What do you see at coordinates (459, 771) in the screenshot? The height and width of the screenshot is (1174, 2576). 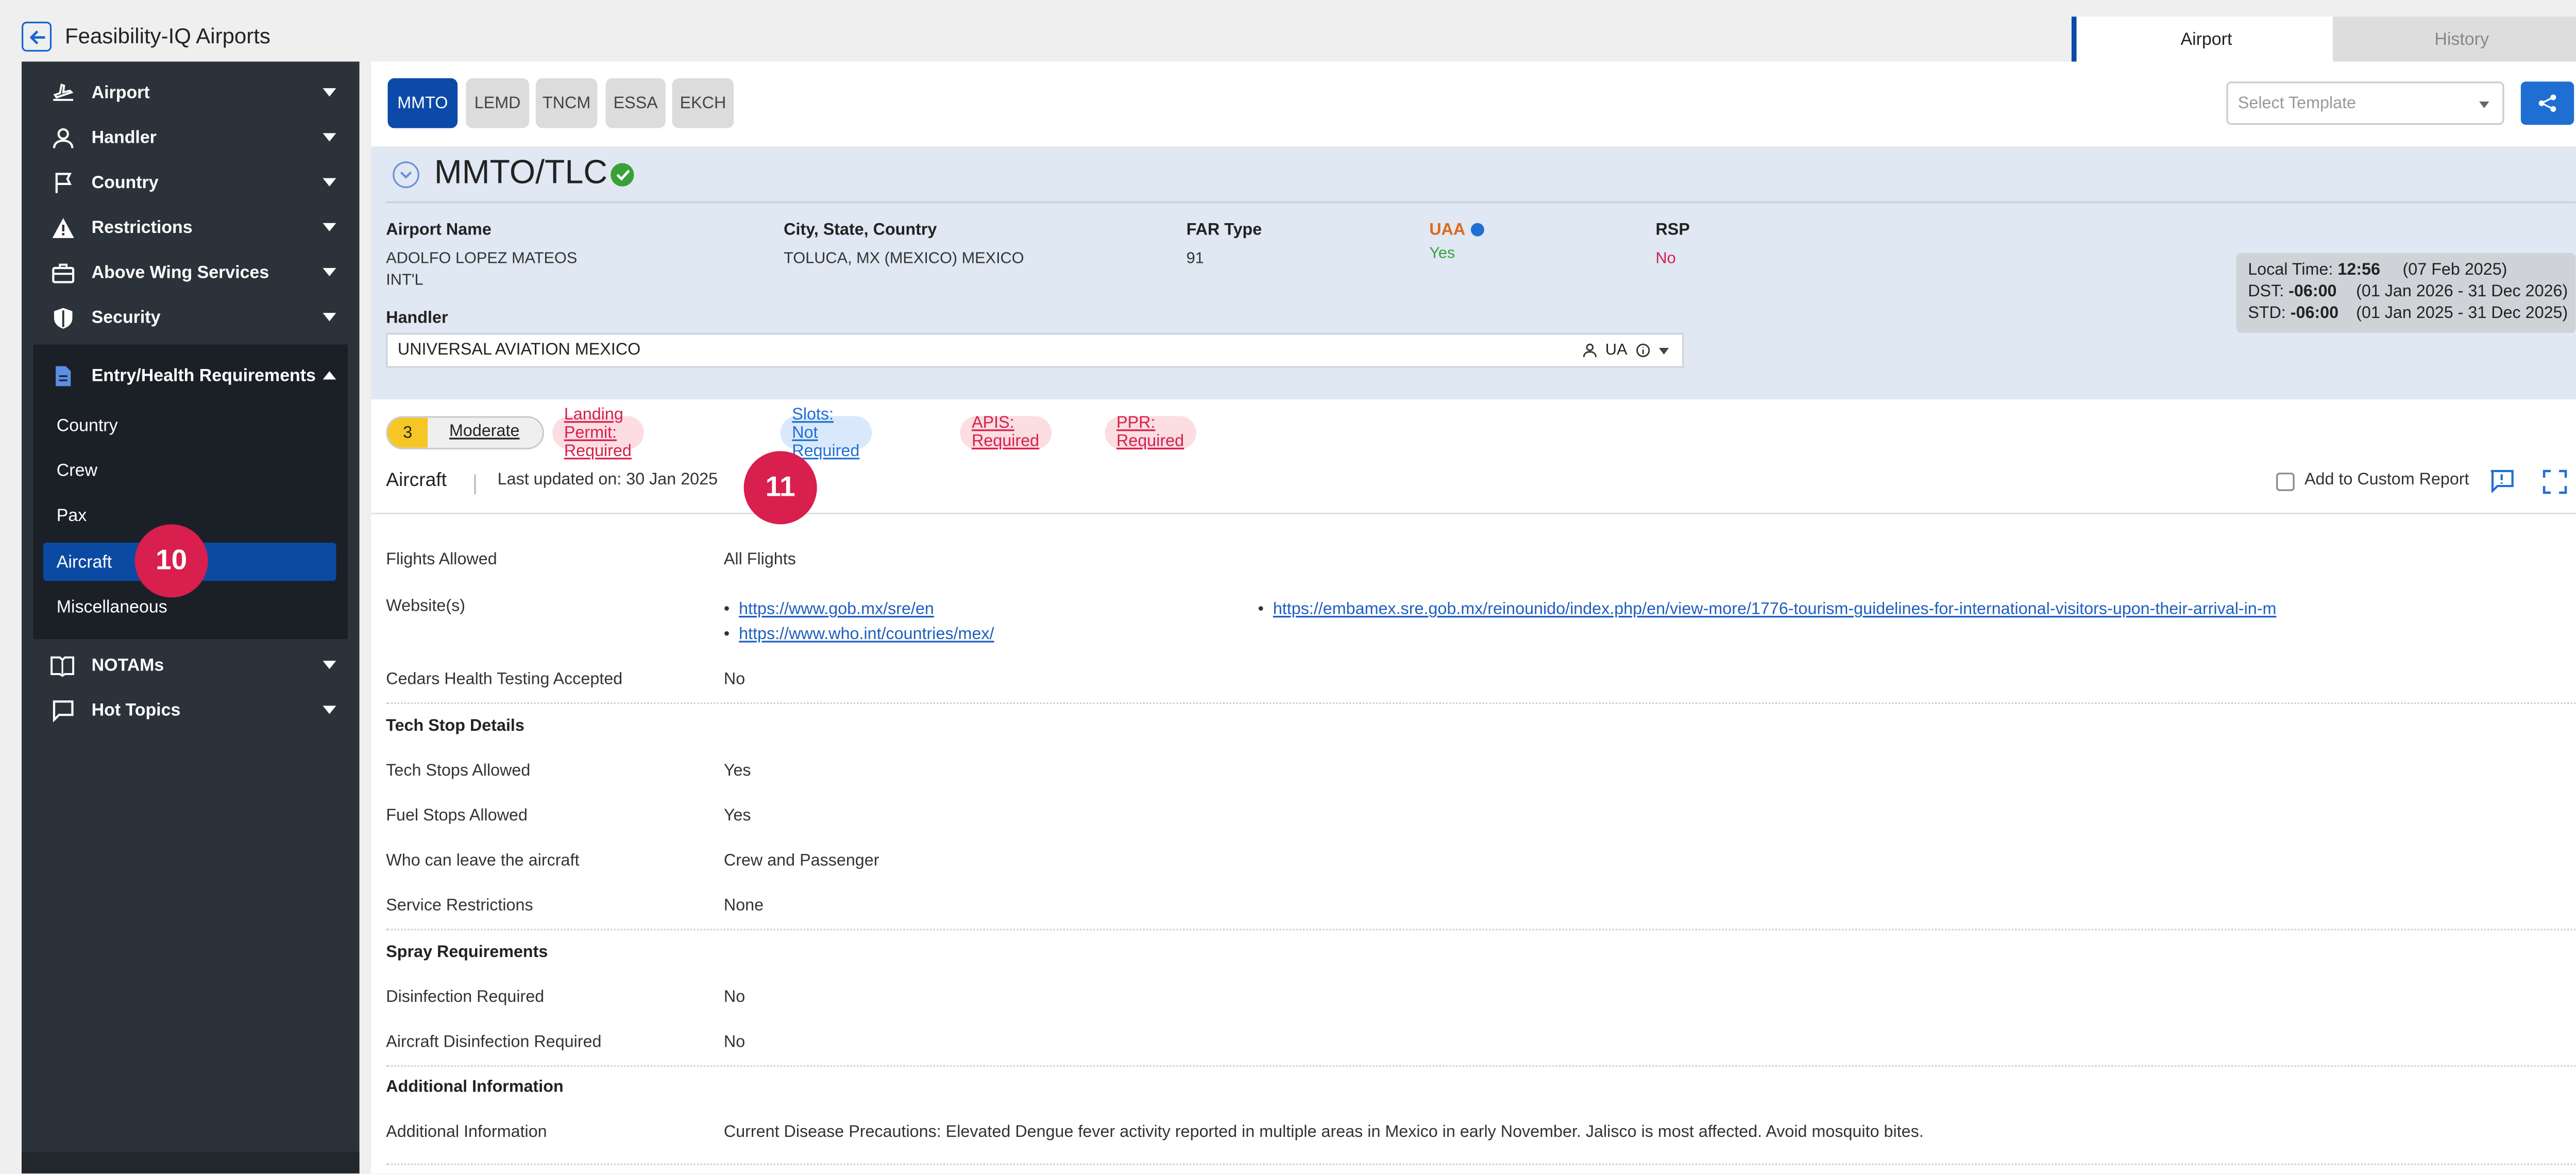 I see `tech-stops-label: Tech Stops Allowed` at bounding box center [459, 771].